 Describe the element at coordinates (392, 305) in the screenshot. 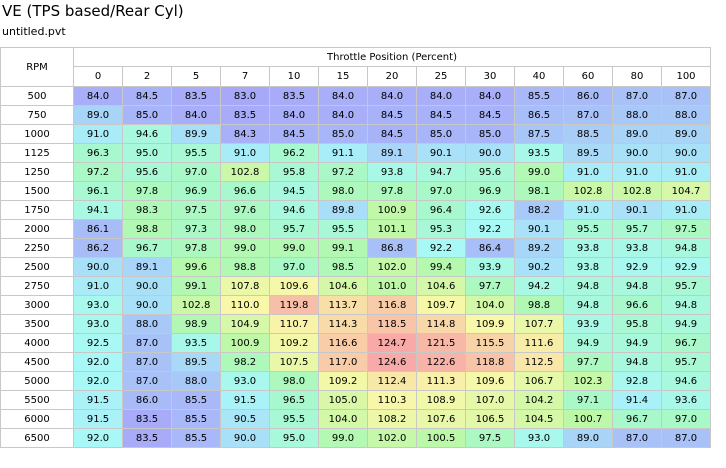

I see `ve-cell: 116.8` at that location.